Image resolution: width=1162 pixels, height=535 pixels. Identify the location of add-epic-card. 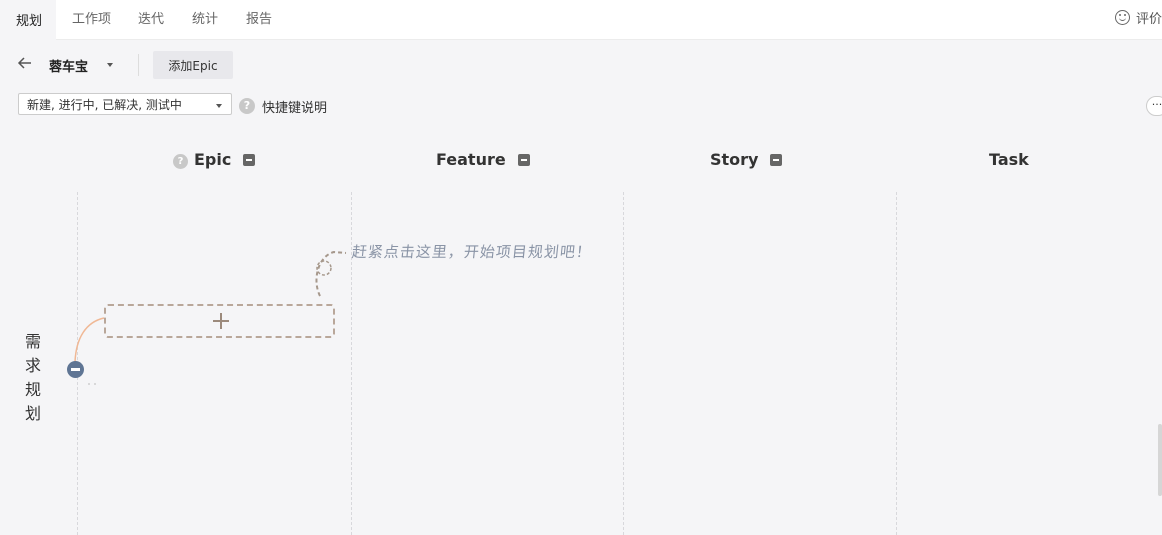
(219, 321).